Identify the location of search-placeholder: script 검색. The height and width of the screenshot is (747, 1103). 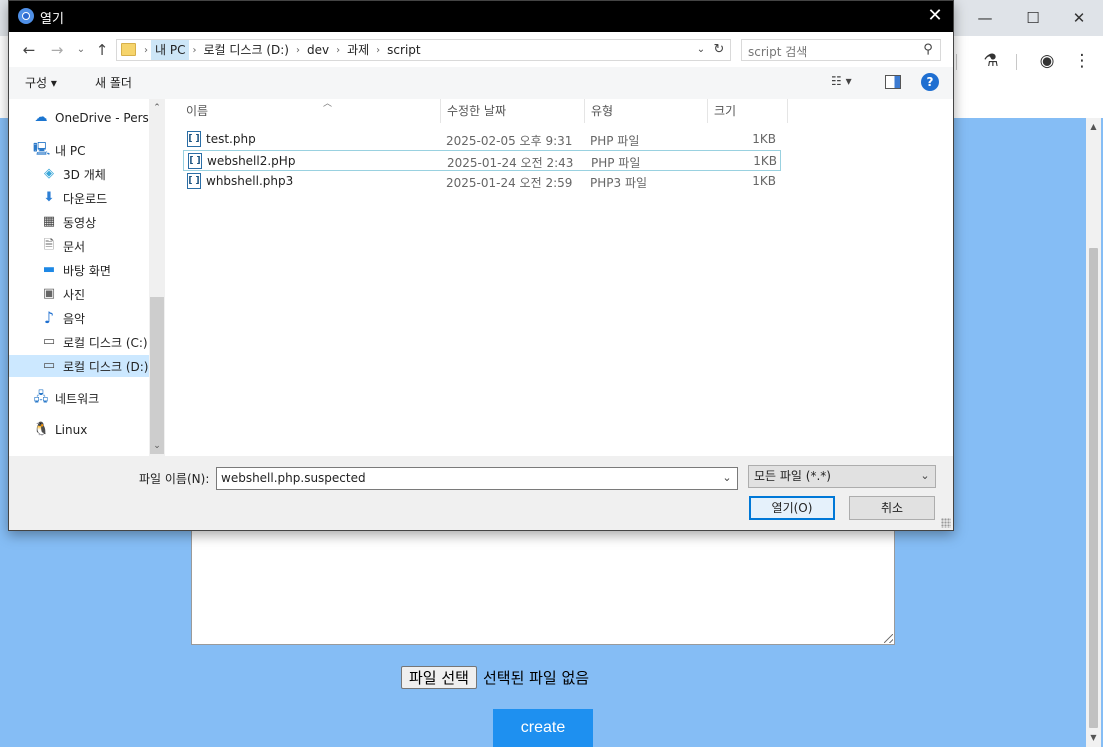
(778, 52).